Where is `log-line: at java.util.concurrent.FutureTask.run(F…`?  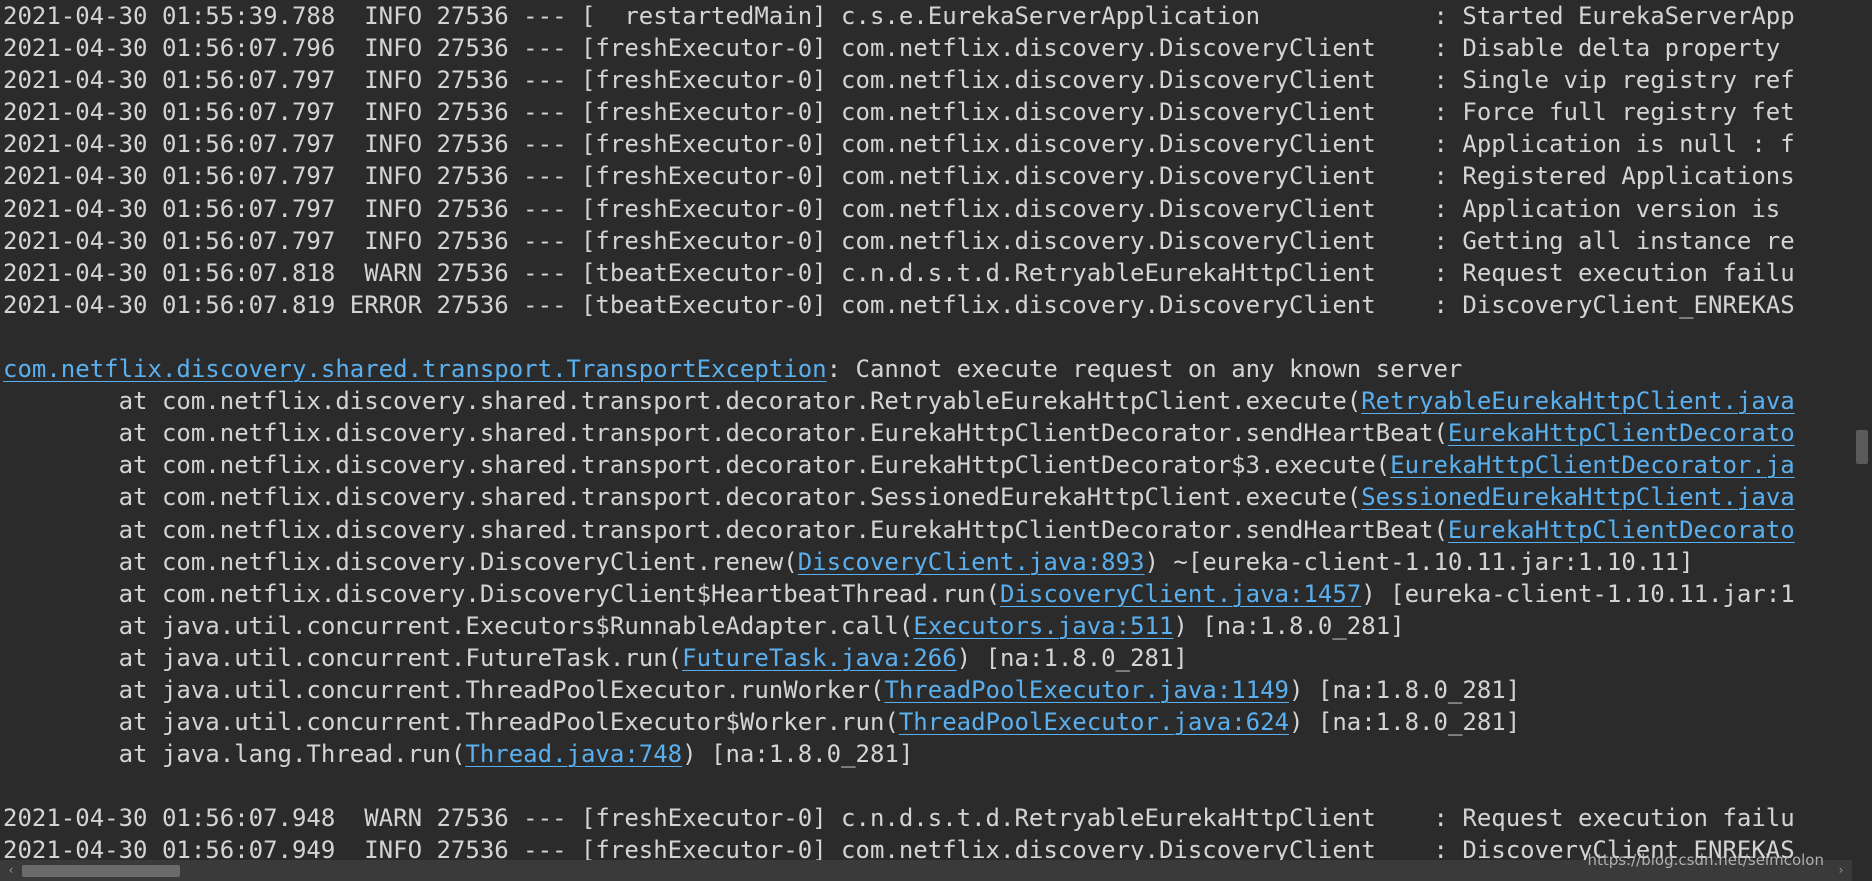 log-line: at java.util.concurrent.FutureTask.run(F… is located at coordinates (899, 658).